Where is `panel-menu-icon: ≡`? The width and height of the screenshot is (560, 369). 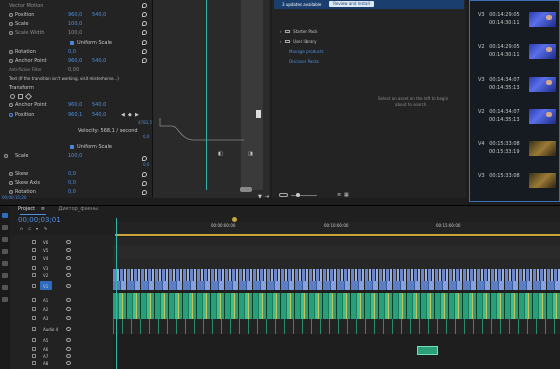 panel-menu-icon: ≡ is located at coordinates (43, 209).